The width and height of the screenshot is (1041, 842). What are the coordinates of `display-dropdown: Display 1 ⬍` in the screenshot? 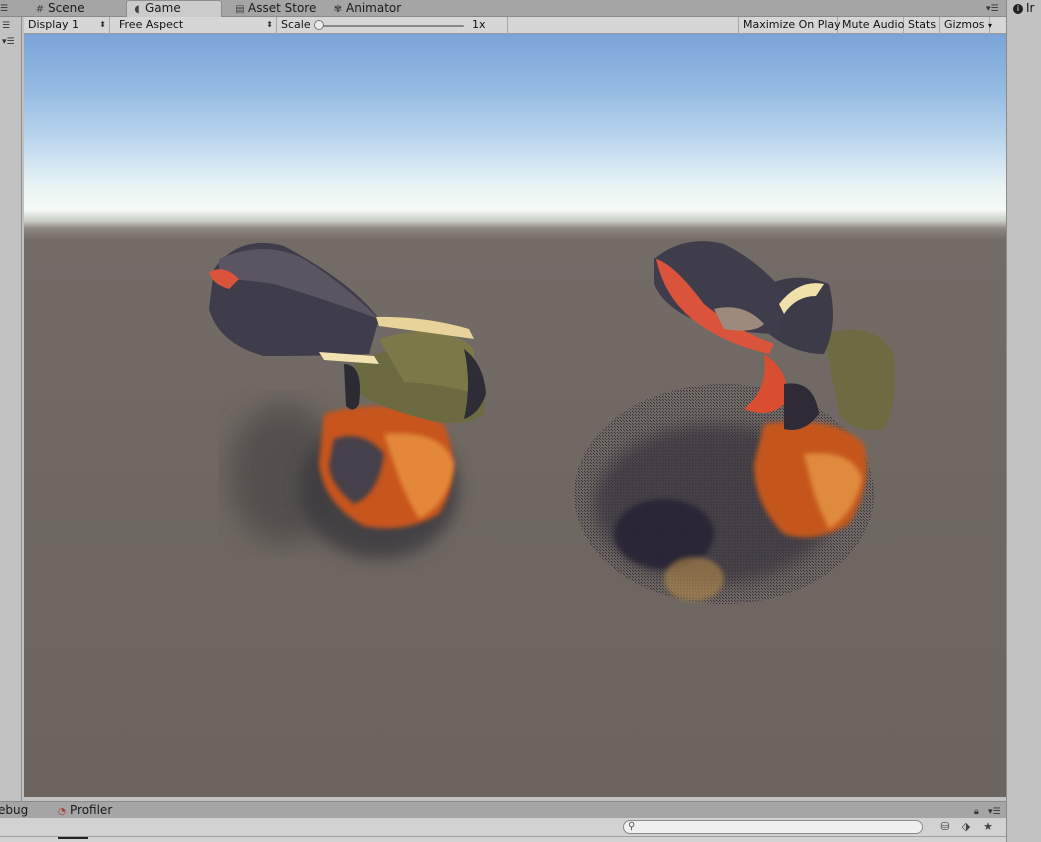 It's located at (67, 25).